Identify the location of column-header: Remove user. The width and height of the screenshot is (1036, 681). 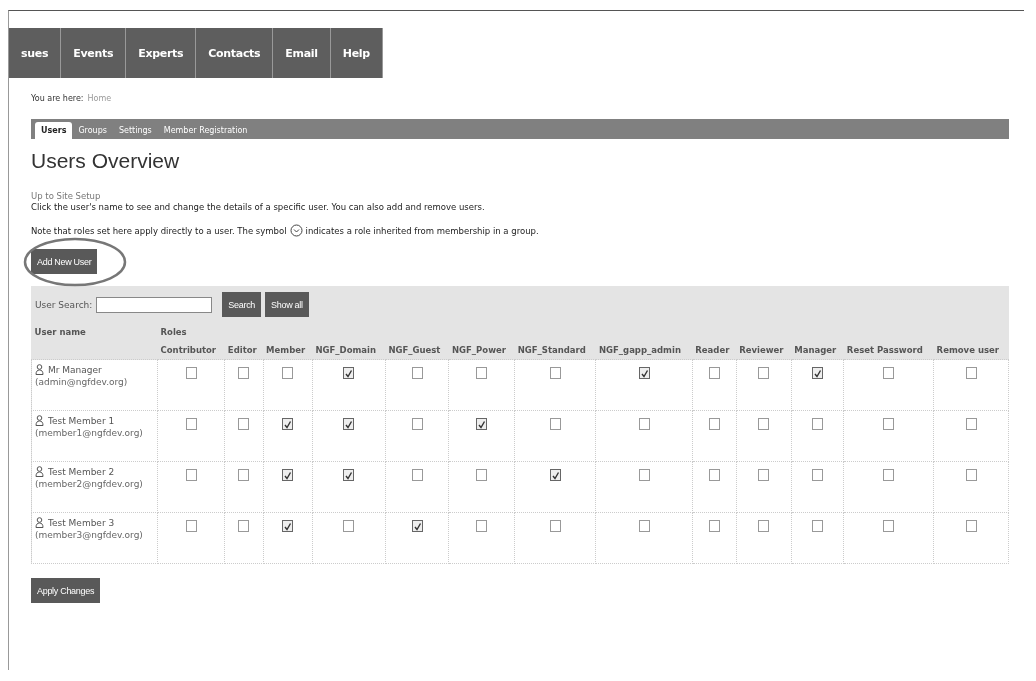
(971, 350).